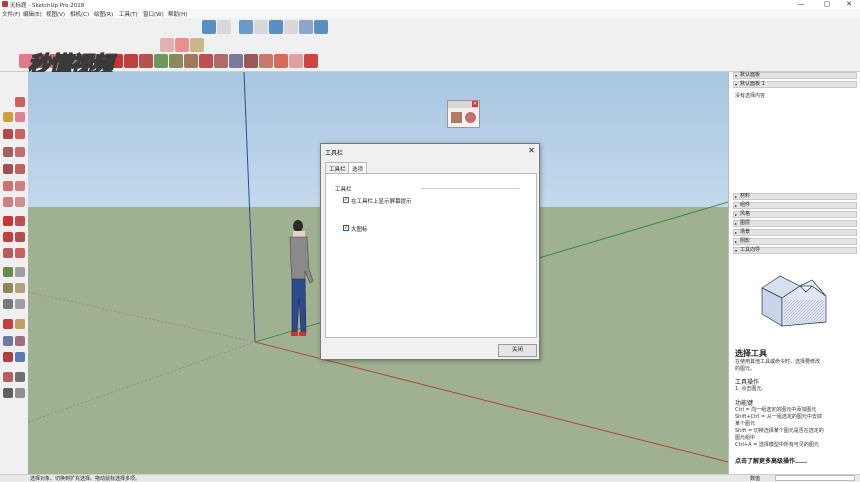 This screenshot has height=482, width=860. I want to click on orbit-tool-icon, so click(8, 324).